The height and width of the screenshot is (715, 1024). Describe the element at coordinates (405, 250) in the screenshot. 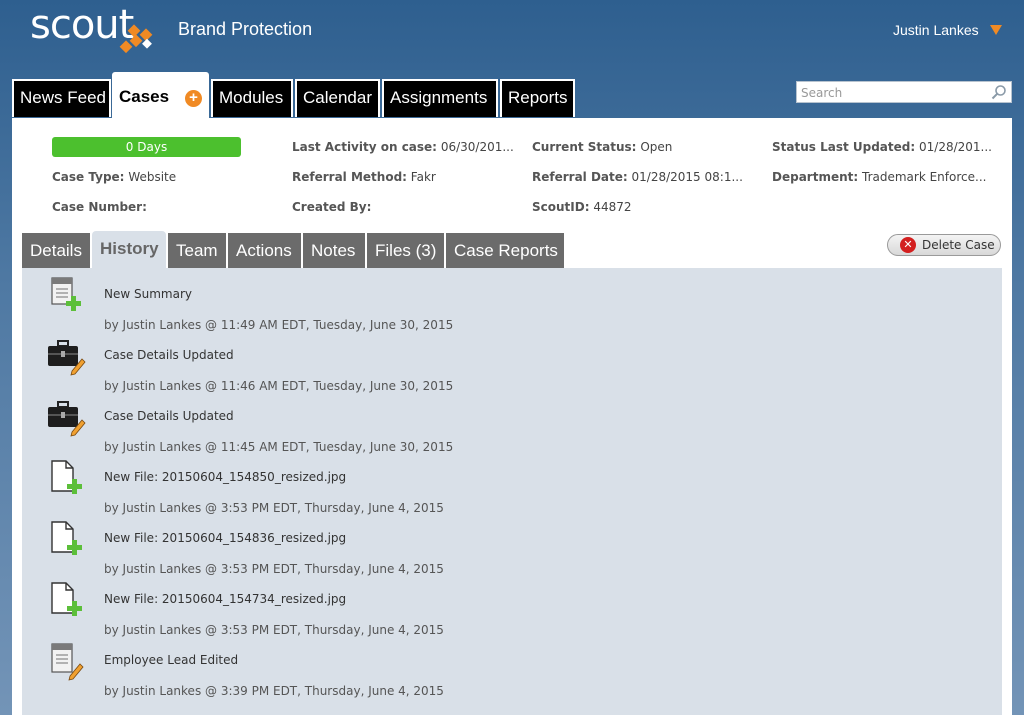

I see `tab-files: Files (3)` at that location.